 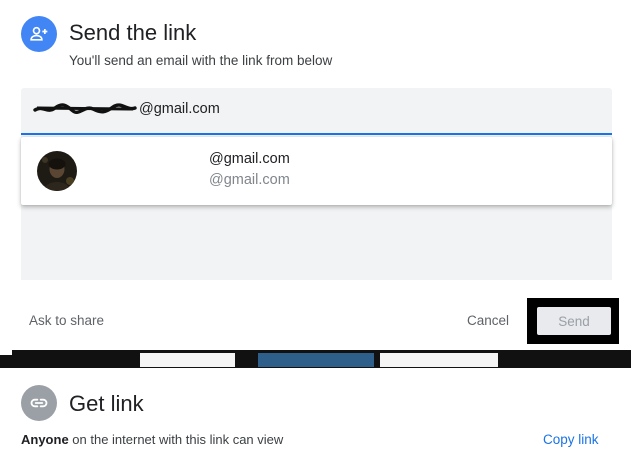 What do you see at coordinates (179, 109) in the screenshot?
I see `email-input-value: @gmail.com` at bounding box center [179, 109].